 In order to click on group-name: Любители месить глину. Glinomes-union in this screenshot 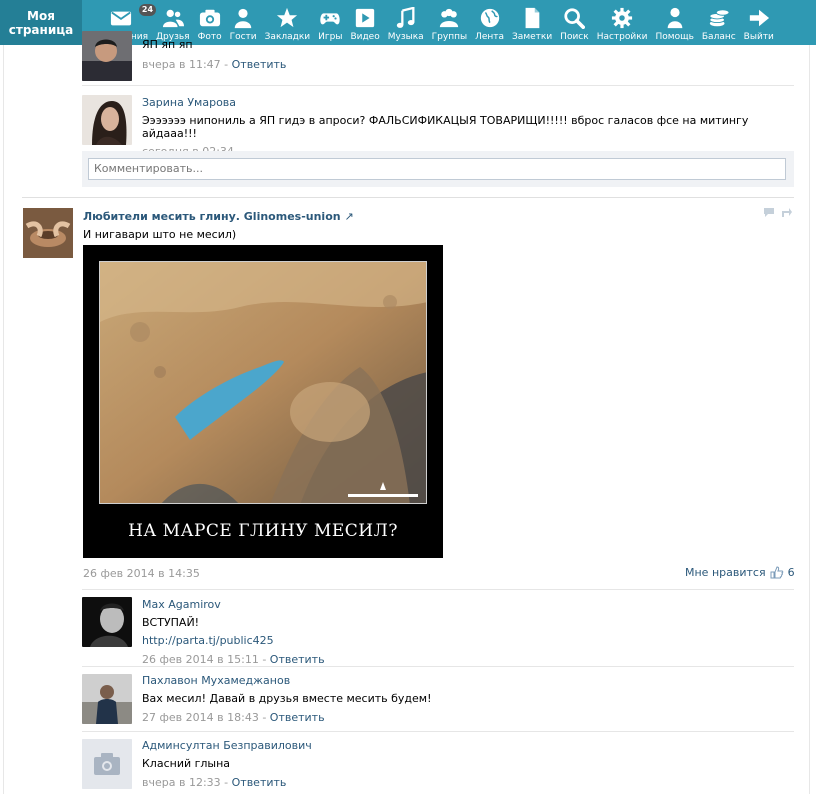, I will do `click(212, 216)`.